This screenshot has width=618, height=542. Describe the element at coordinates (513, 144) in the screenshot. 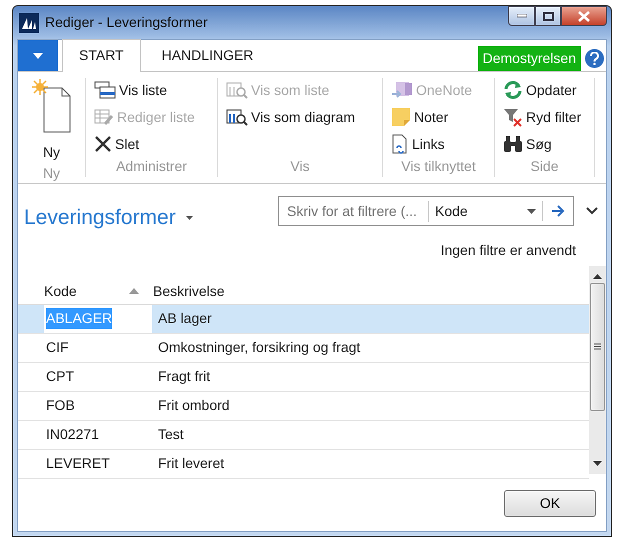

I see `binoculars-icon` at that location.